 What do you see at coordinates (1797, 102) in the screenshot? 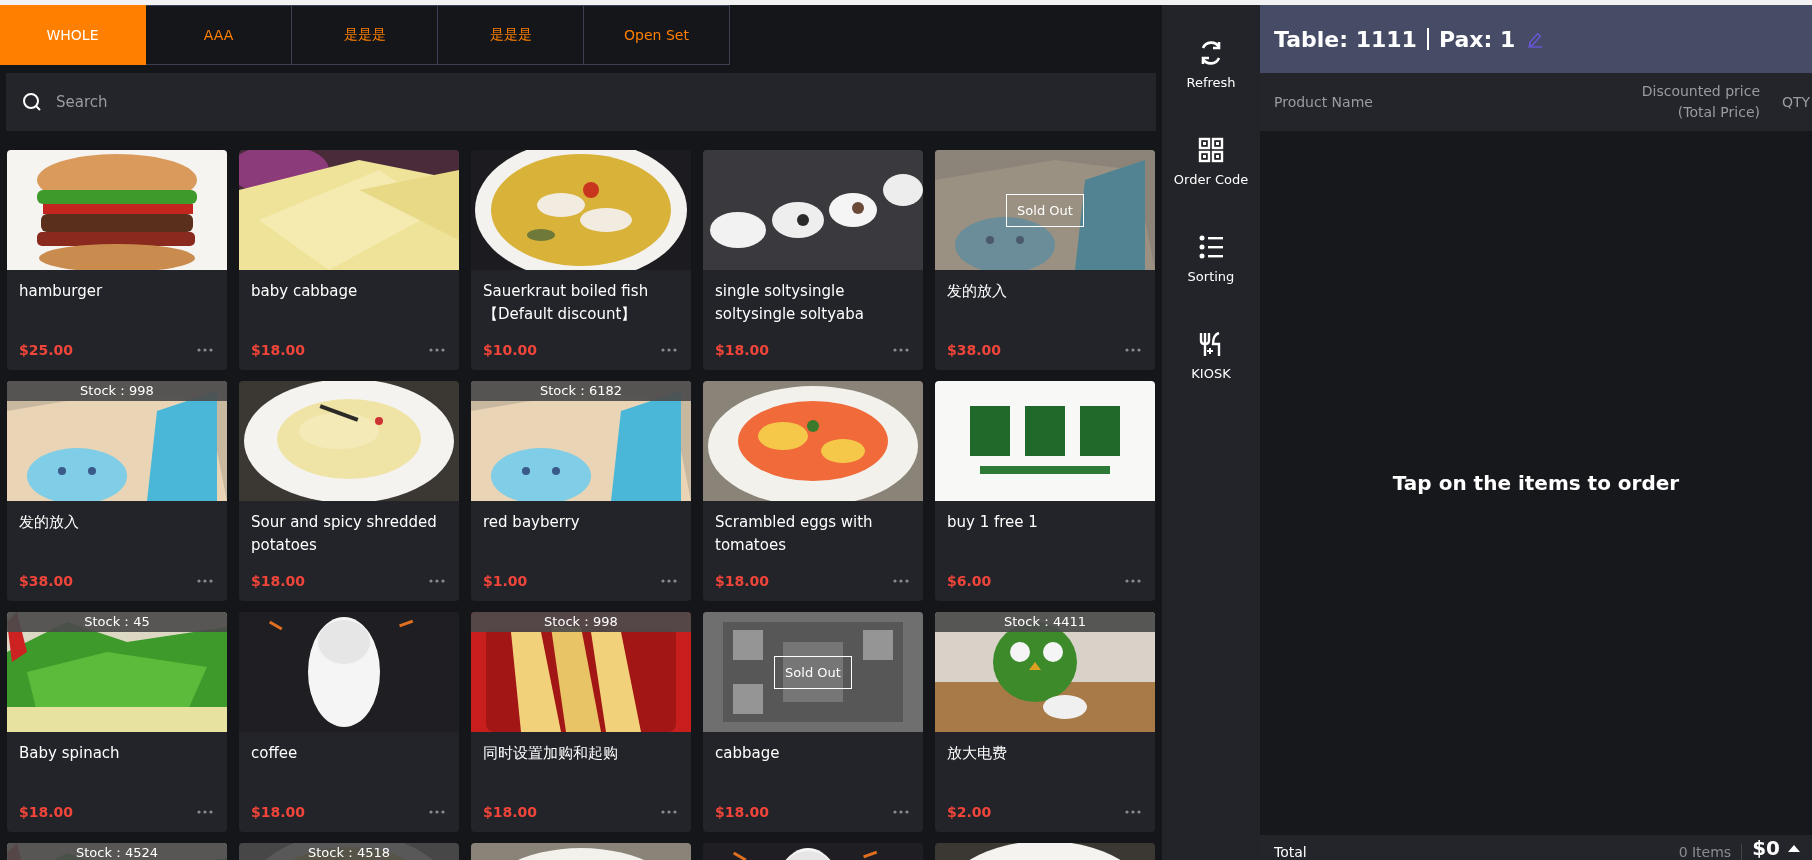
I see `column-header: QTY` at bounding box center [1797, 102].